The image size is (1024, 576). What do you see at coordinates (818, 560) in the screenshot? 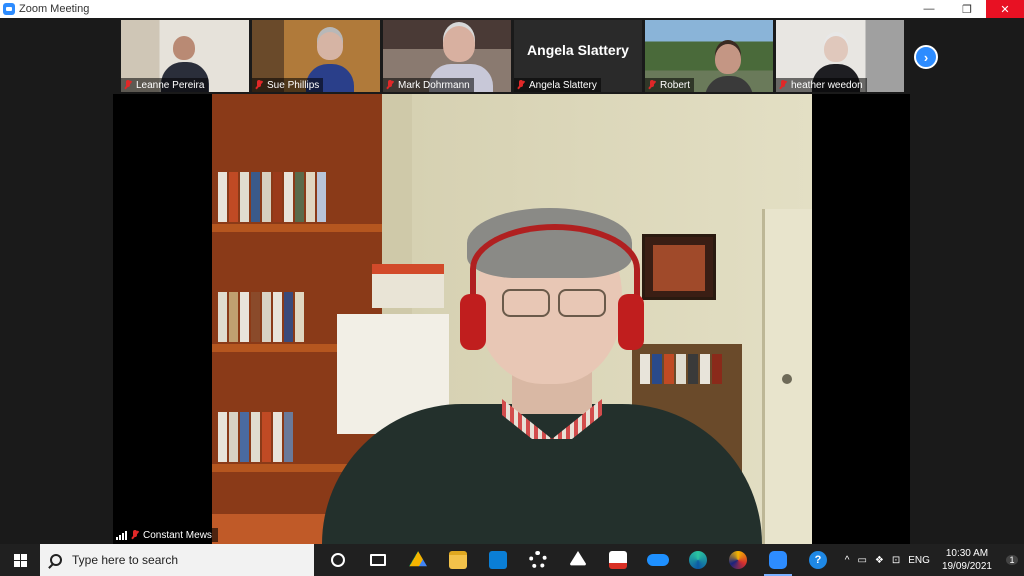
I see `help-icon: ?` at bounding box center [818, 560].